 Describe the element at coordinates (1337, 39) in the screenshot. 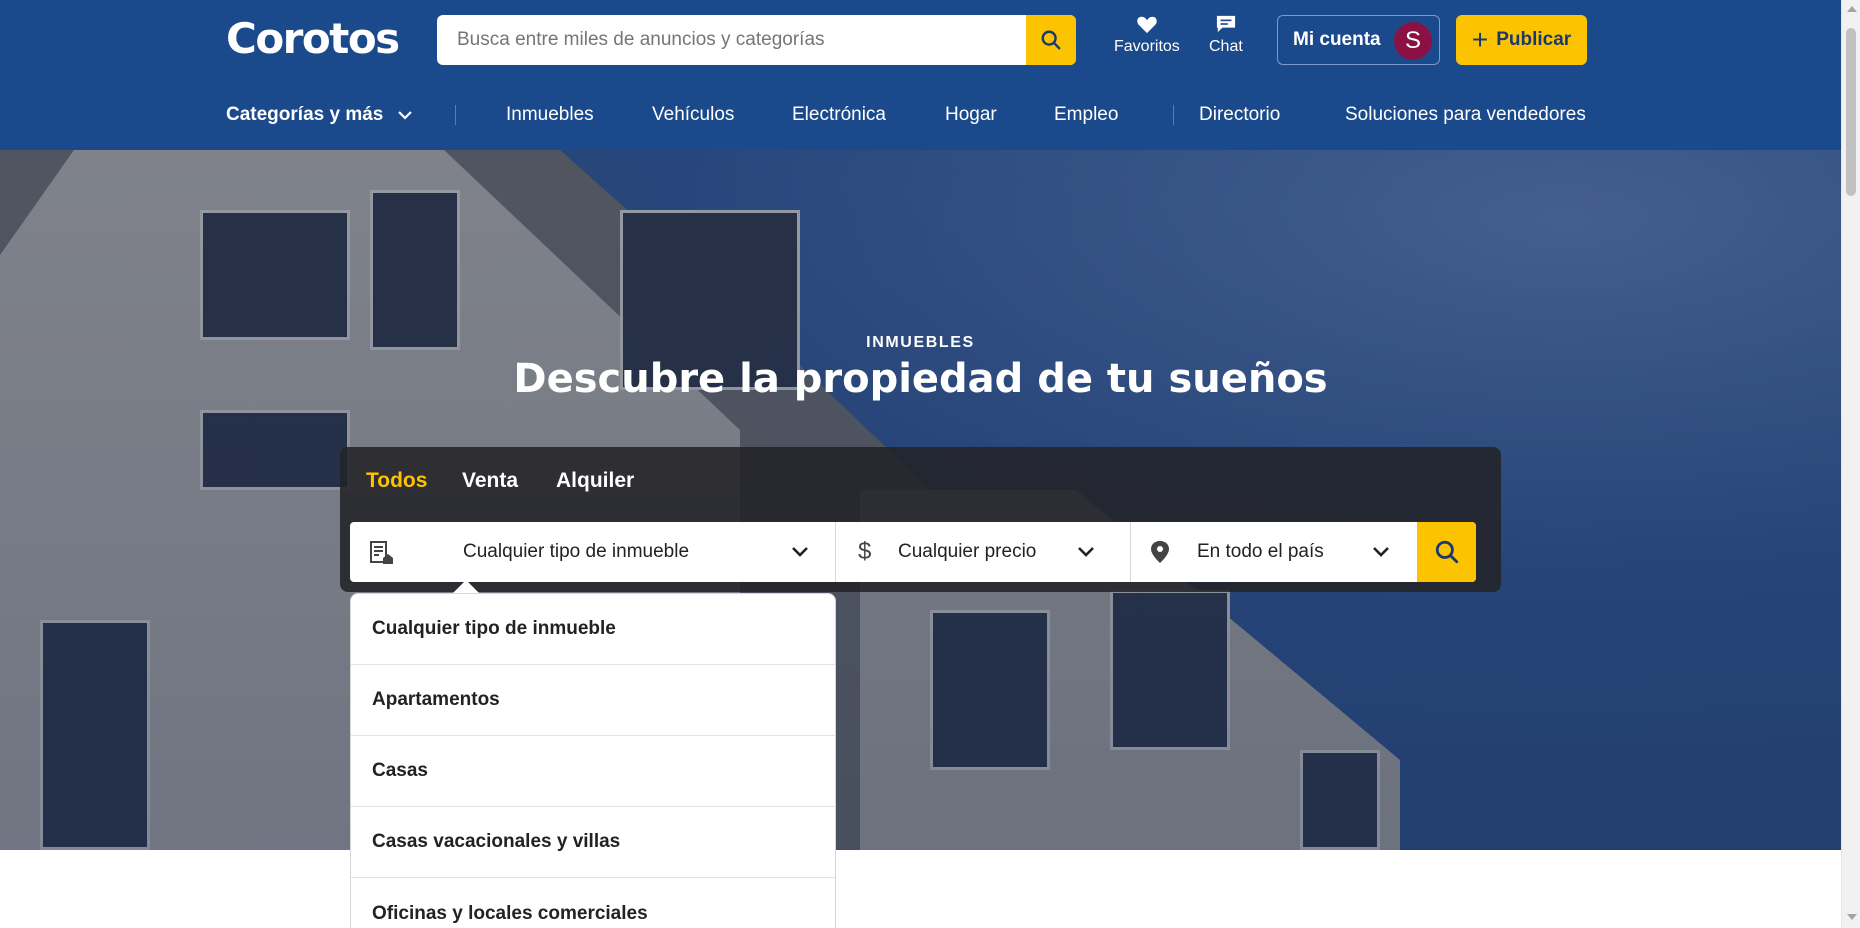

I see `account-label: Mi cuenta` at that location.